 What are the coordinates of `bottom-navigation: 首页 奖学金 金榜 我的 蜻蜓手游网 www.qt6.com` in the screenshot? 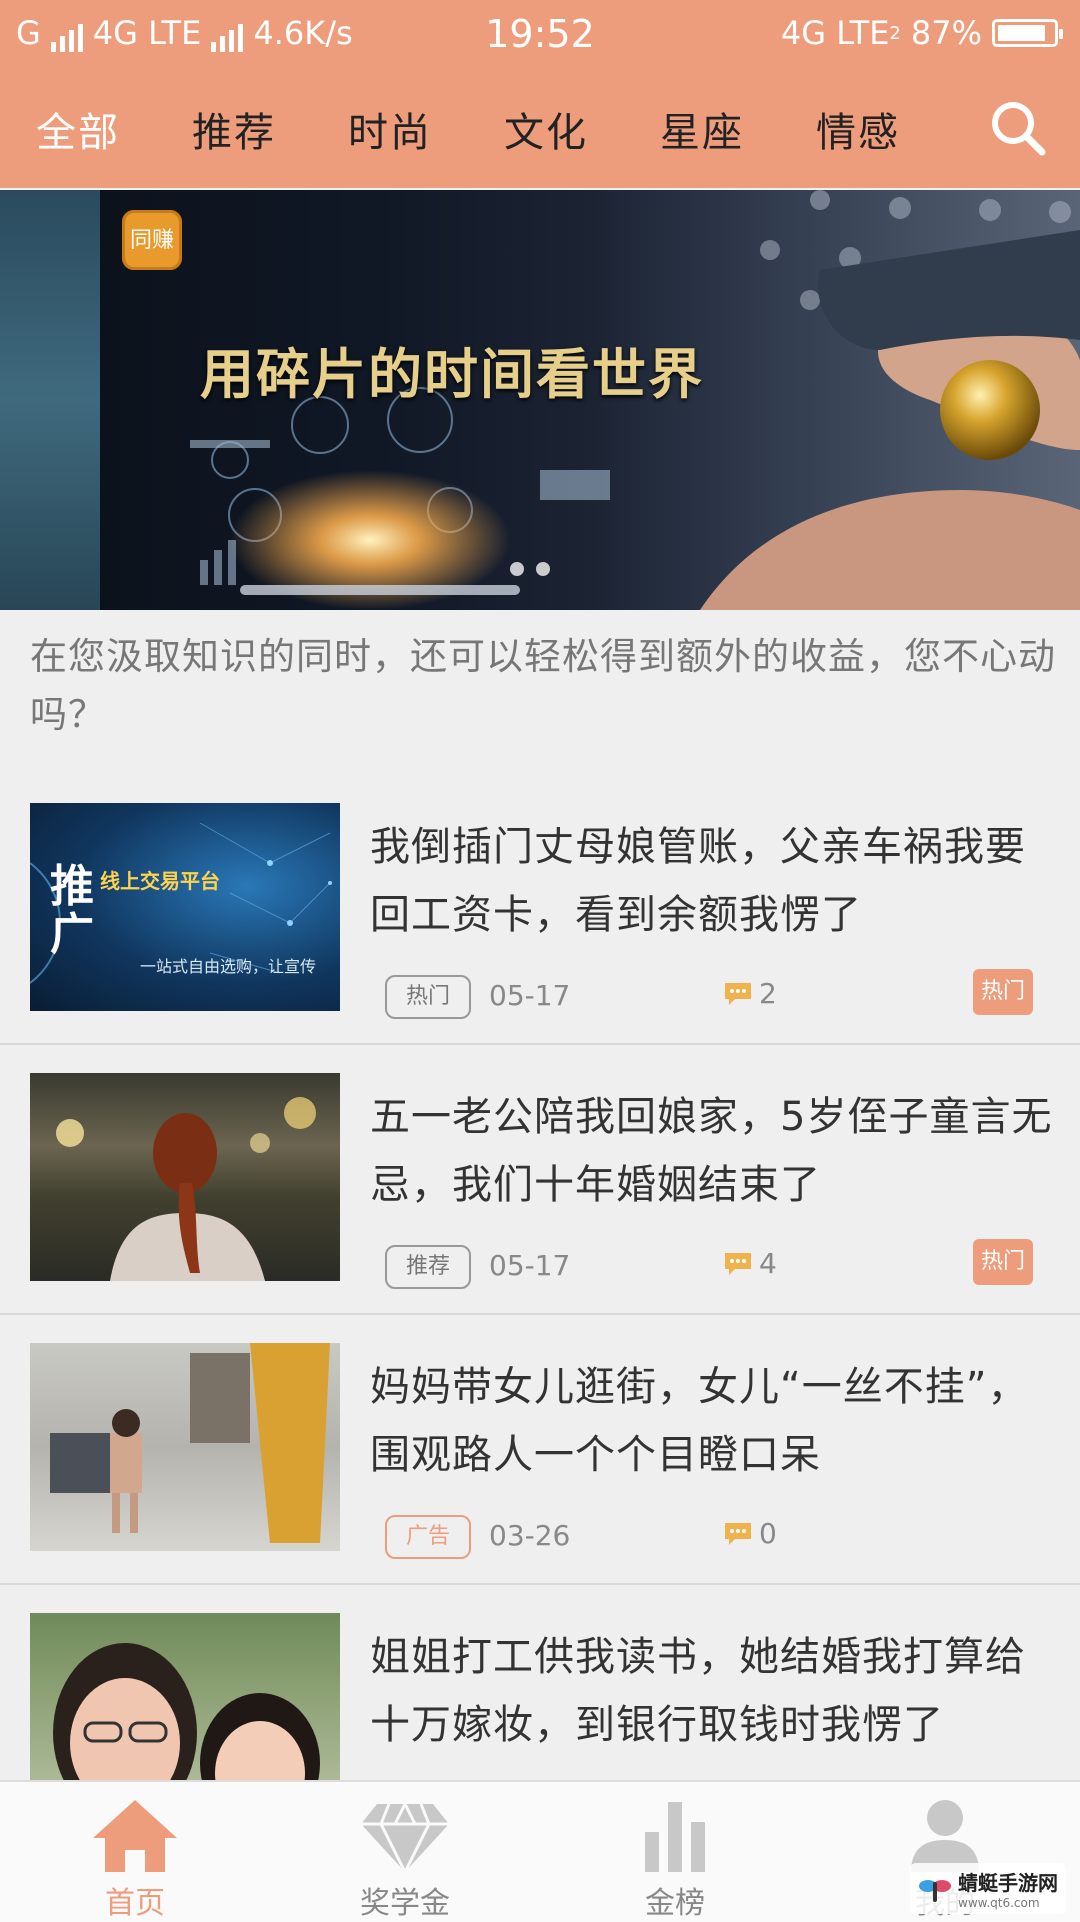 It's located at (540, 1851).